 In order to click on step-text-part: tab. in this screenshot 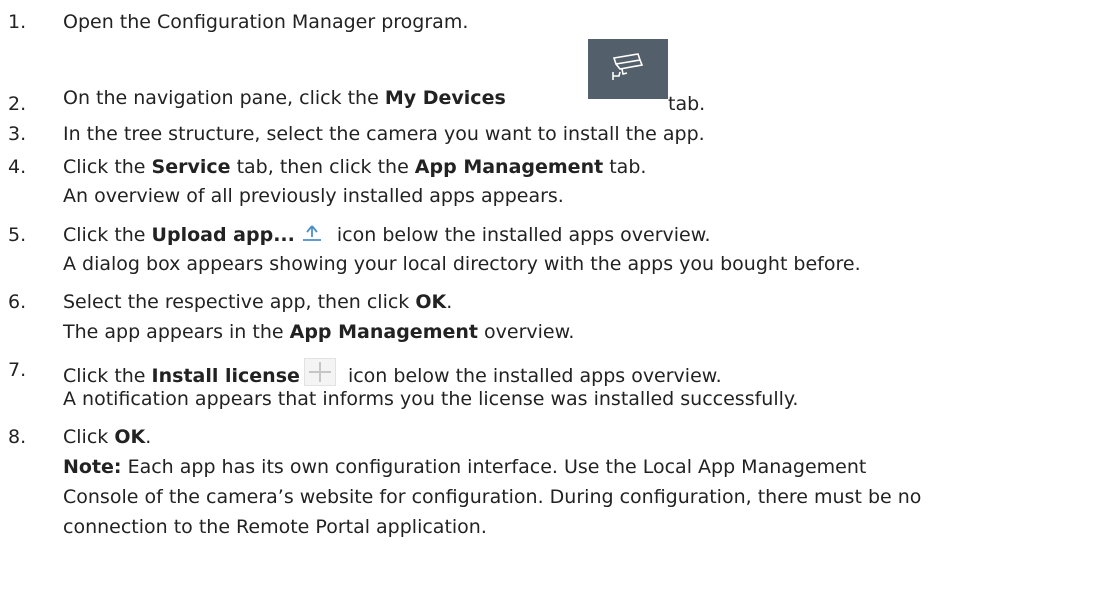, I will do `click(625, 167)`.